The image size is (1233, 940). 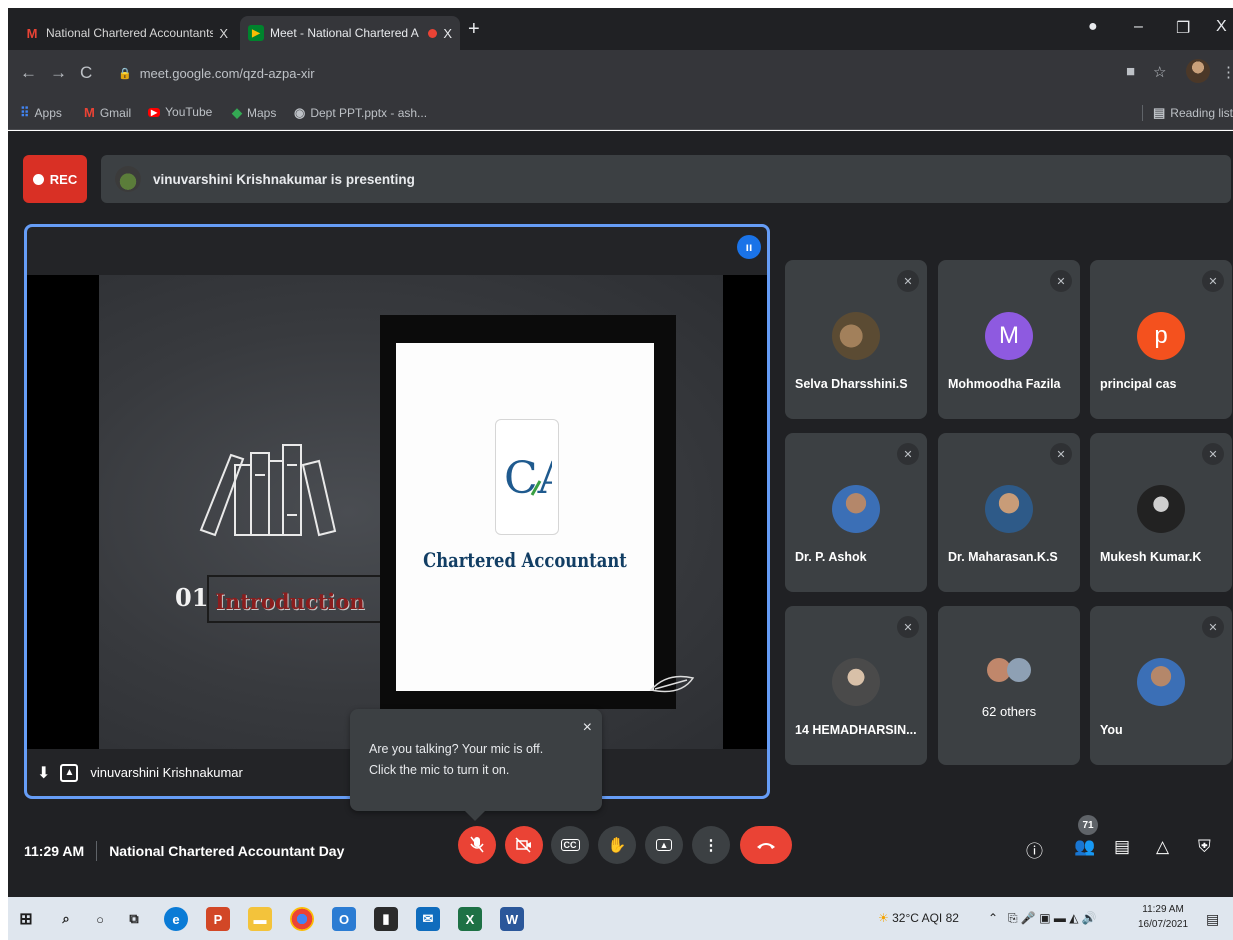 I want to click on reading-list: ▤ Reading list, so click(x=1187, y=113).